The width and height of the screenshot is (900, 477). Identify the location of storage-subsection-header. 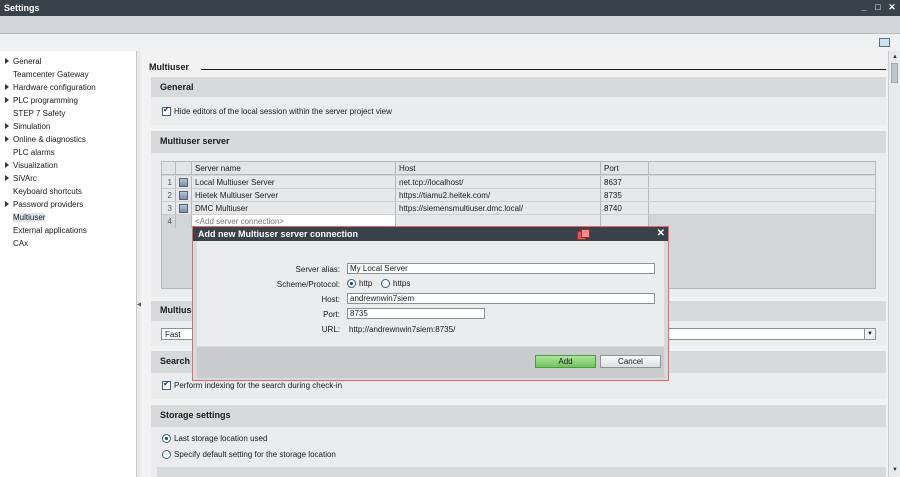
(521, 472).